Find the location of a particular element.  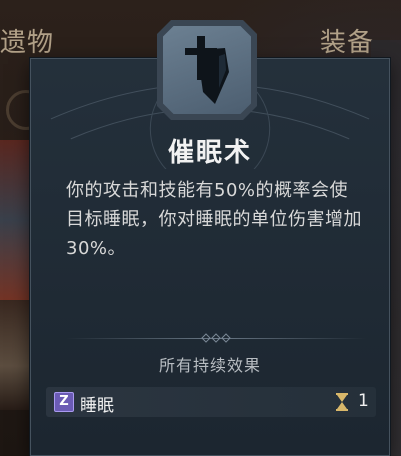

equipment-tab: 装备 is located at coordinates (347, 40).